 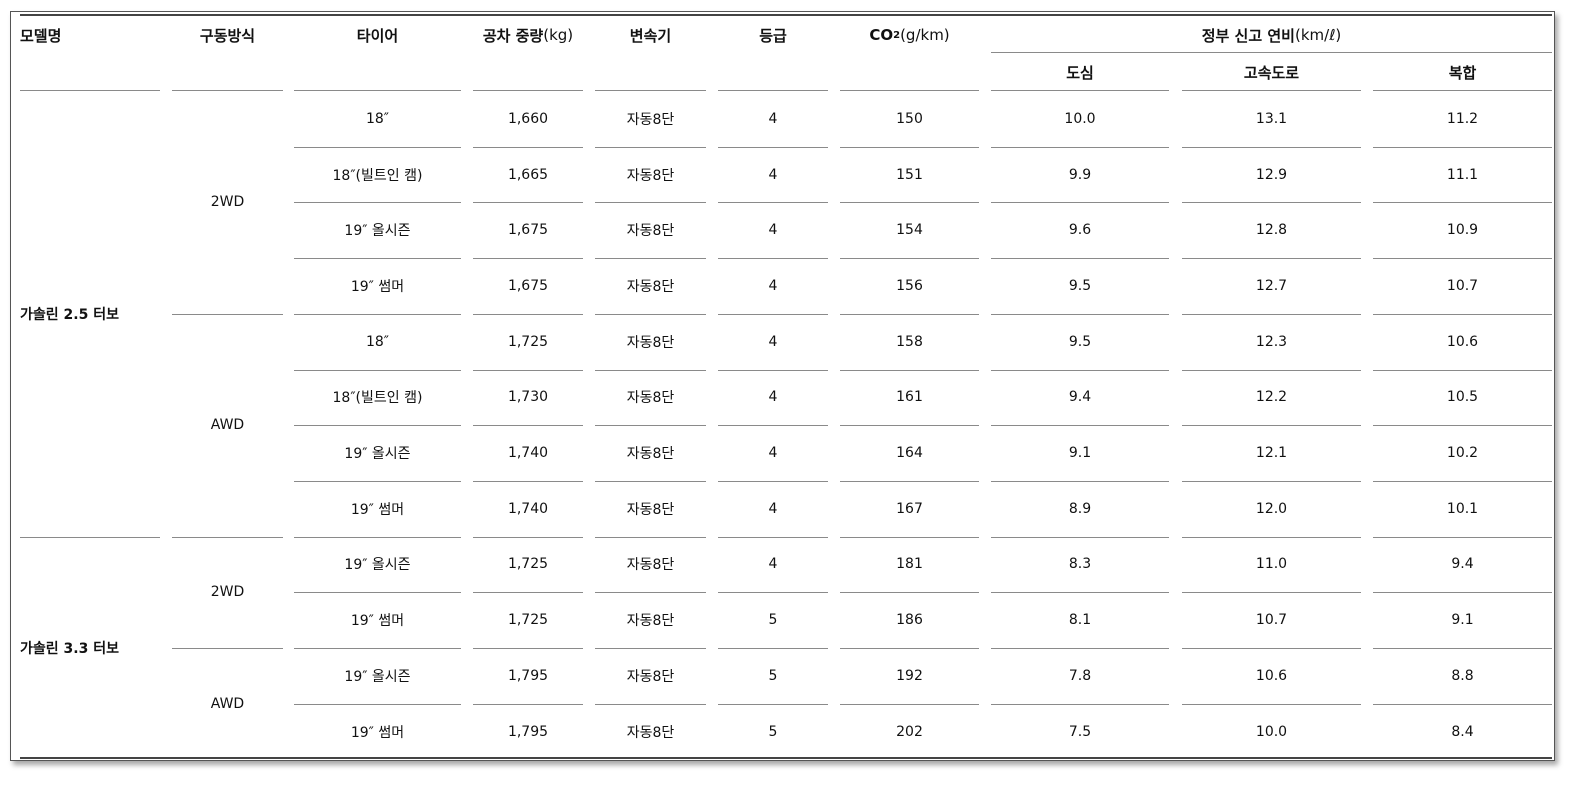 I want to click on cell-combined: 10.2, so click(x=1462, y=453).